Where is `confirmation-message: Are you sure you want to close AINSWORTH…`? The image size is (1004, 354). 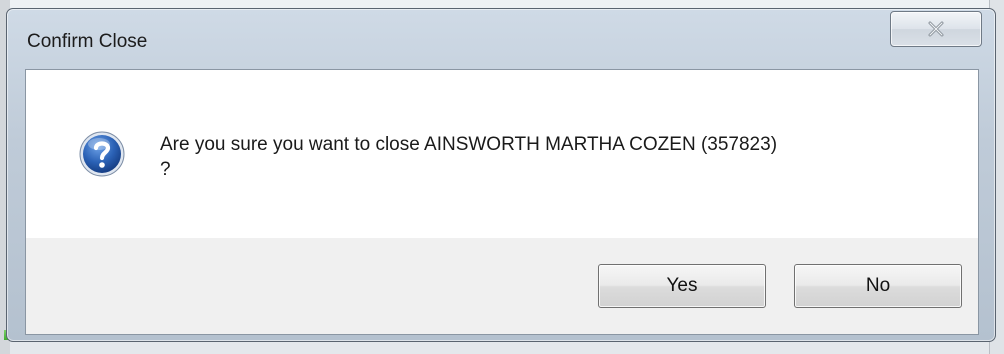
confirmation-message: Are you sure you want to close AINSWORTH… is located at coordinates (555, 157).